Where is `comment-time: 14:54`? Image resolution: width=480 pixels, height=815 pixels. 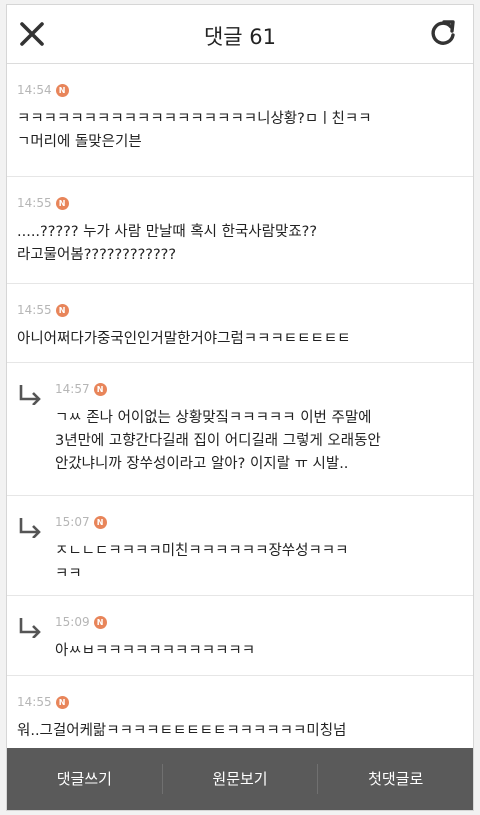
comment-time: 14:54 is located at coordinates (34, 90).